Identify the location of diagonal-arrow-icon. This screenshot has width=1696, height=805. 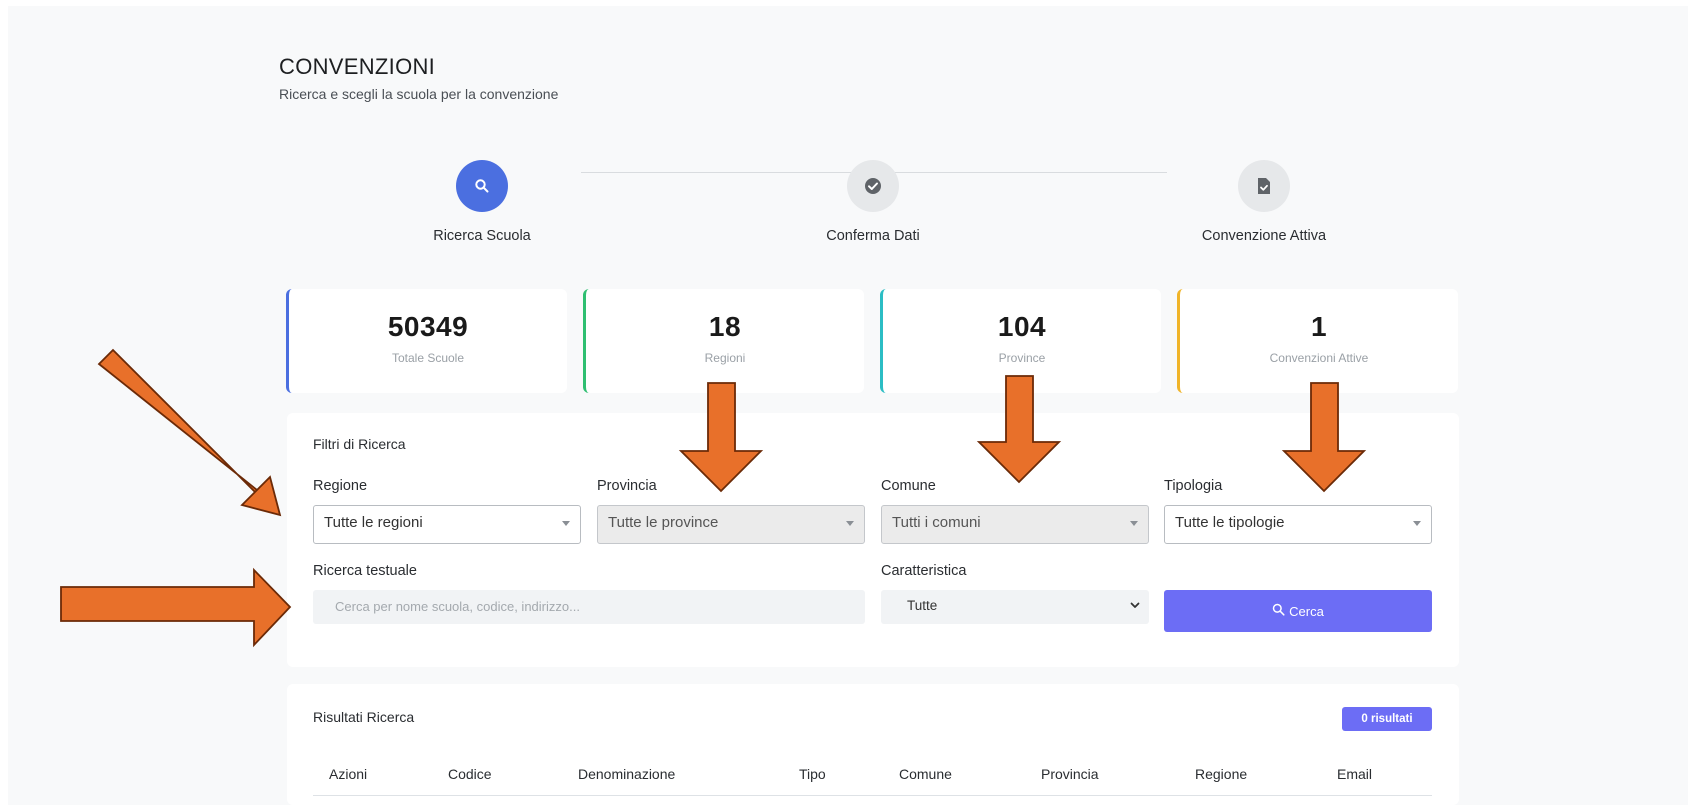
(189, 432).